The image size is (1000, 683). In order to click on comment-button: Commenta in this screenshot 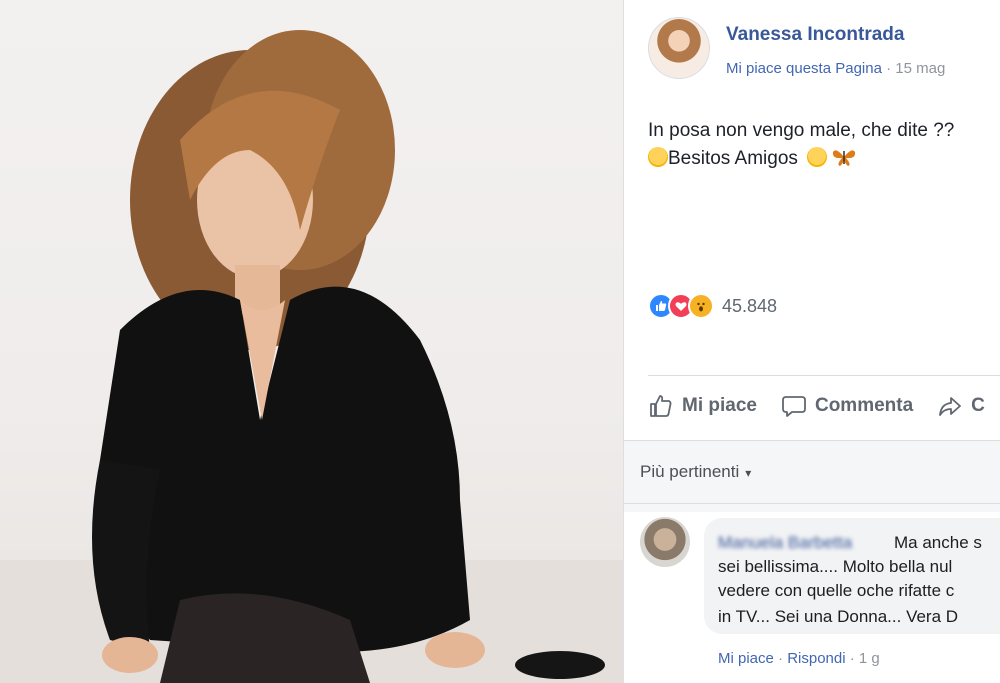, I will do `click(847, 406)`.